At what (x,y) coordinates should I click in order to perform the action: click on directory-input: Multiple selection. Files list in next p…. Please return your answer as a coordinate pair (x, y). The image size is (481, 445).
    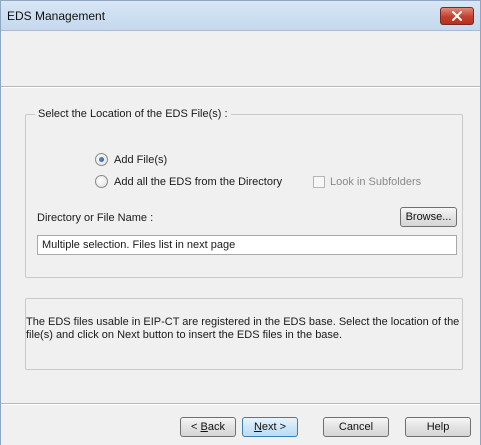
    Looking at the image, I should click on (247, 245).